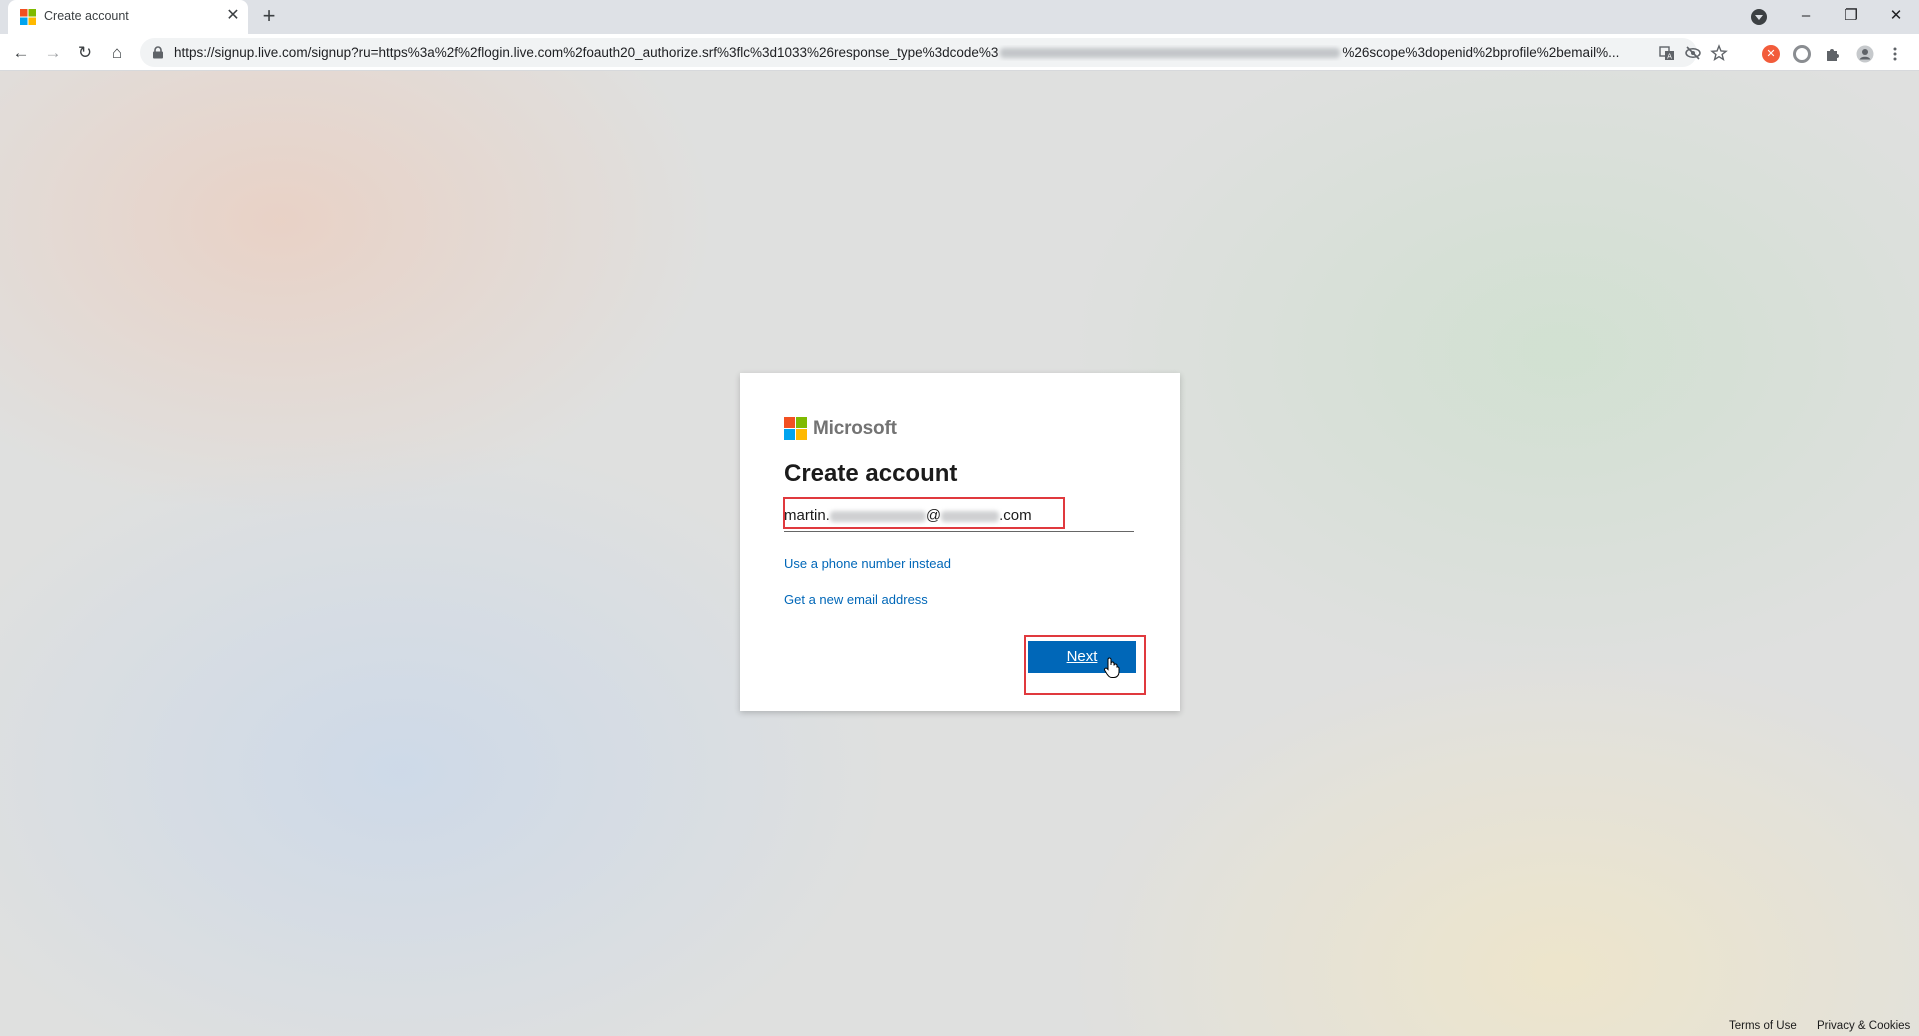  What do you see at coordinates (1851, 16) in the screenshot?
I see `restore-icon: ❐` at bounding box center [1851, 16].